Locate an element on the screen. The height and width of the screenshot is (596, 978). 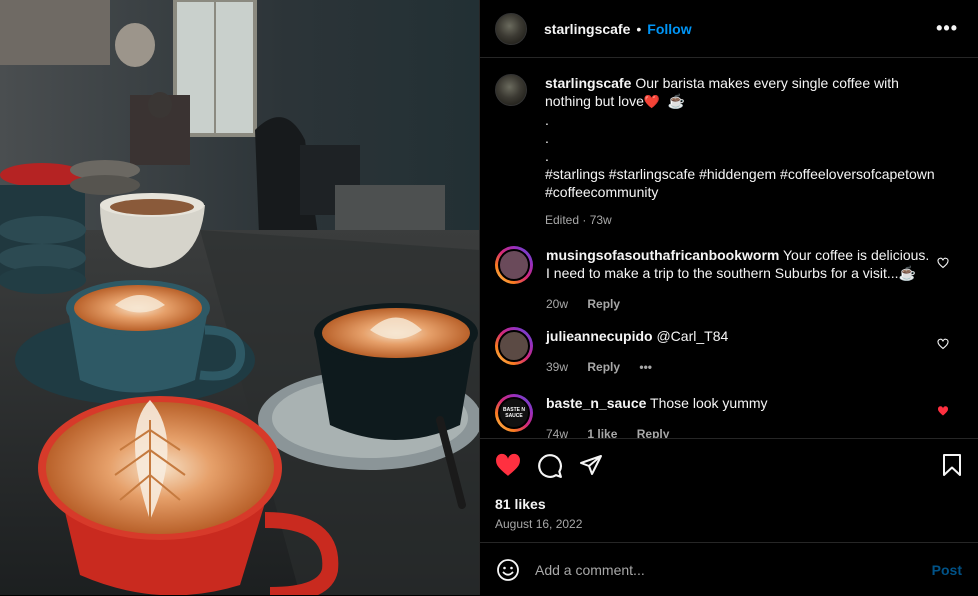
comment-meta: 74w 1 like Reply is located at coordinates (738, 431).